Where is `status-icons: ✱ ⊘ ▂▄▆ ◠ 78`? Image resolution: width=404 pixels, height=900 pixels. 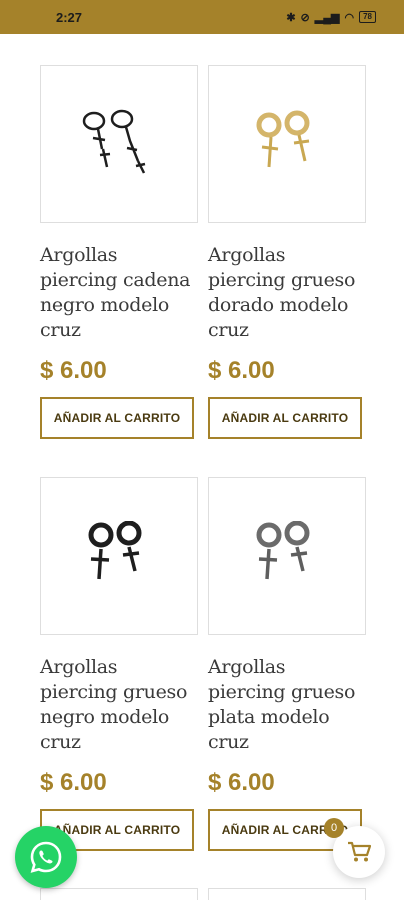 status-icons: ✱ ⊘ ▂▄▆ ◠ 78 is located at coordinates (331, 17).